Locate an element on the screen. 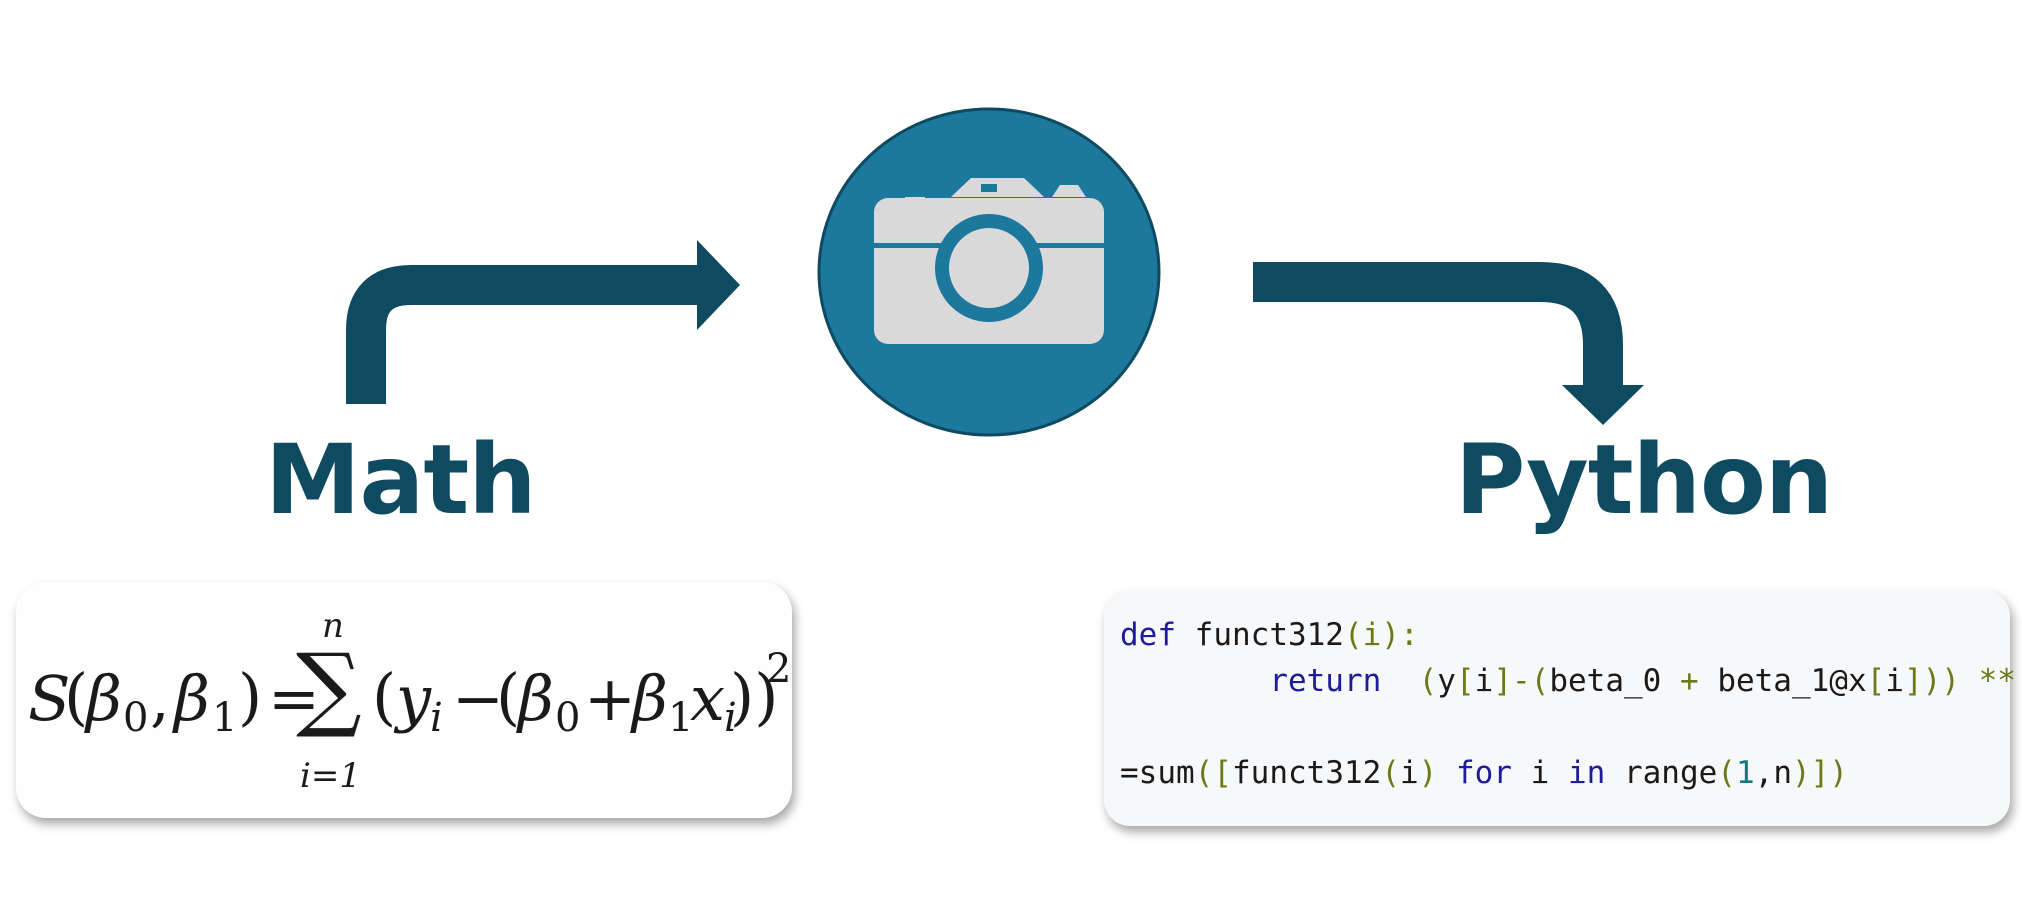 The width and height of the screenshot is (2022, 924). code-power: ** is located at coordinates (1997, 681).